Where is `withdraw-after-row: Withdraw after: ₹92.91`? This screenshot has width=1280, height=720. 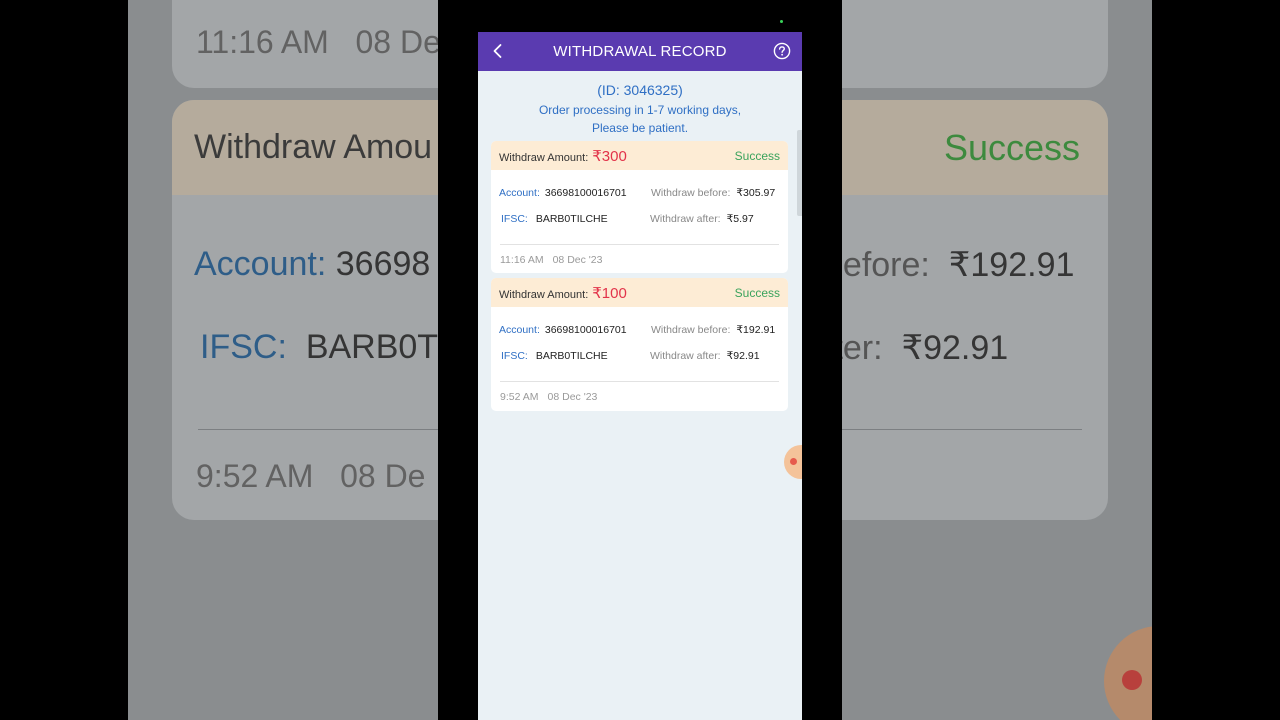
withdraw-after-row: Withdraw after: ₹92.91 is located at coordinates (705, 356).